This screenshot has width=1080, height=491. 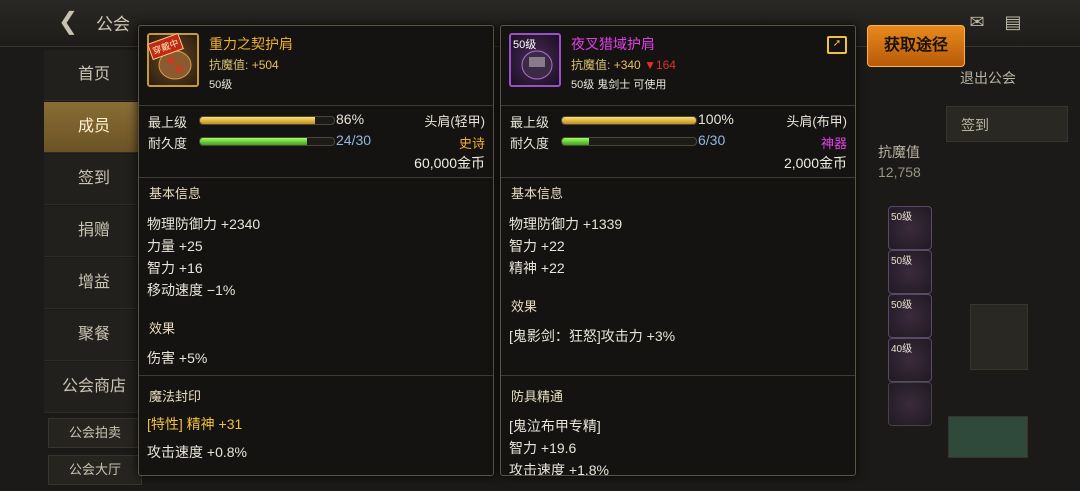 What do you see at coordinates (177, 358) in the screenshot?
I see `effect-line: 伤害 +5%` at bounding box center [177, 358].